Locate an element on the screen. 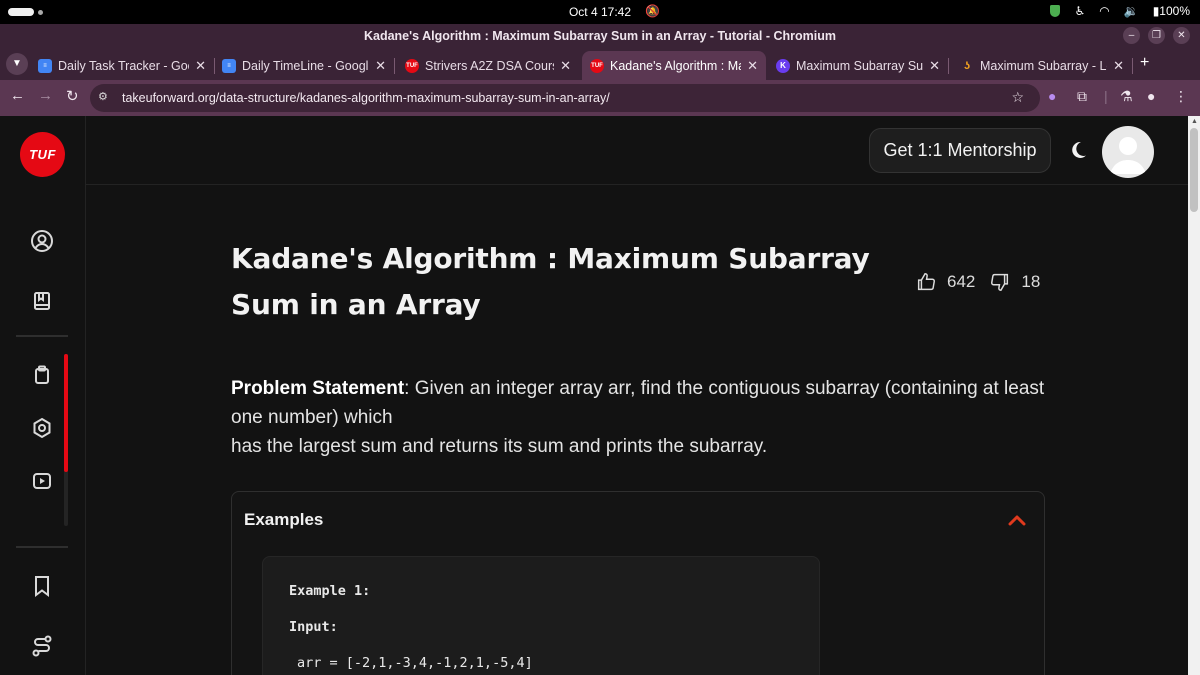 The height and width of the screenshot is (675, 1200). tuf-logo: TUF is located at coordinates (42, 154).